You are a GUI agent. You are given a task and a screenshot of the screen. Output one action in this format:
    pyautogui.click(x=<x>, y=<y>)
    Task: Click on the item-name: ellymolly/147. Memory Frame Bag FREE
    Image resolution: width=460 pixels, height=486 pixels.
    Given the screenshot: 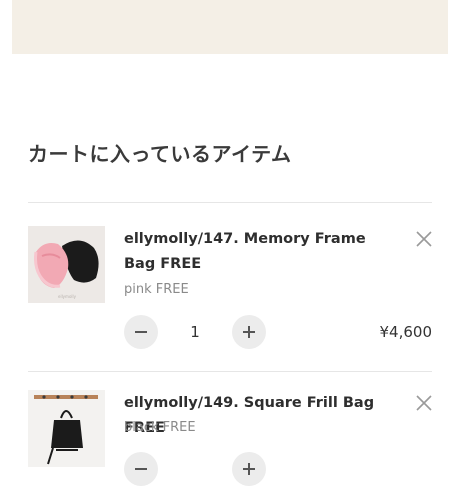 What is the action you would take?
    pyautogui.click(x=260, y=252)
    